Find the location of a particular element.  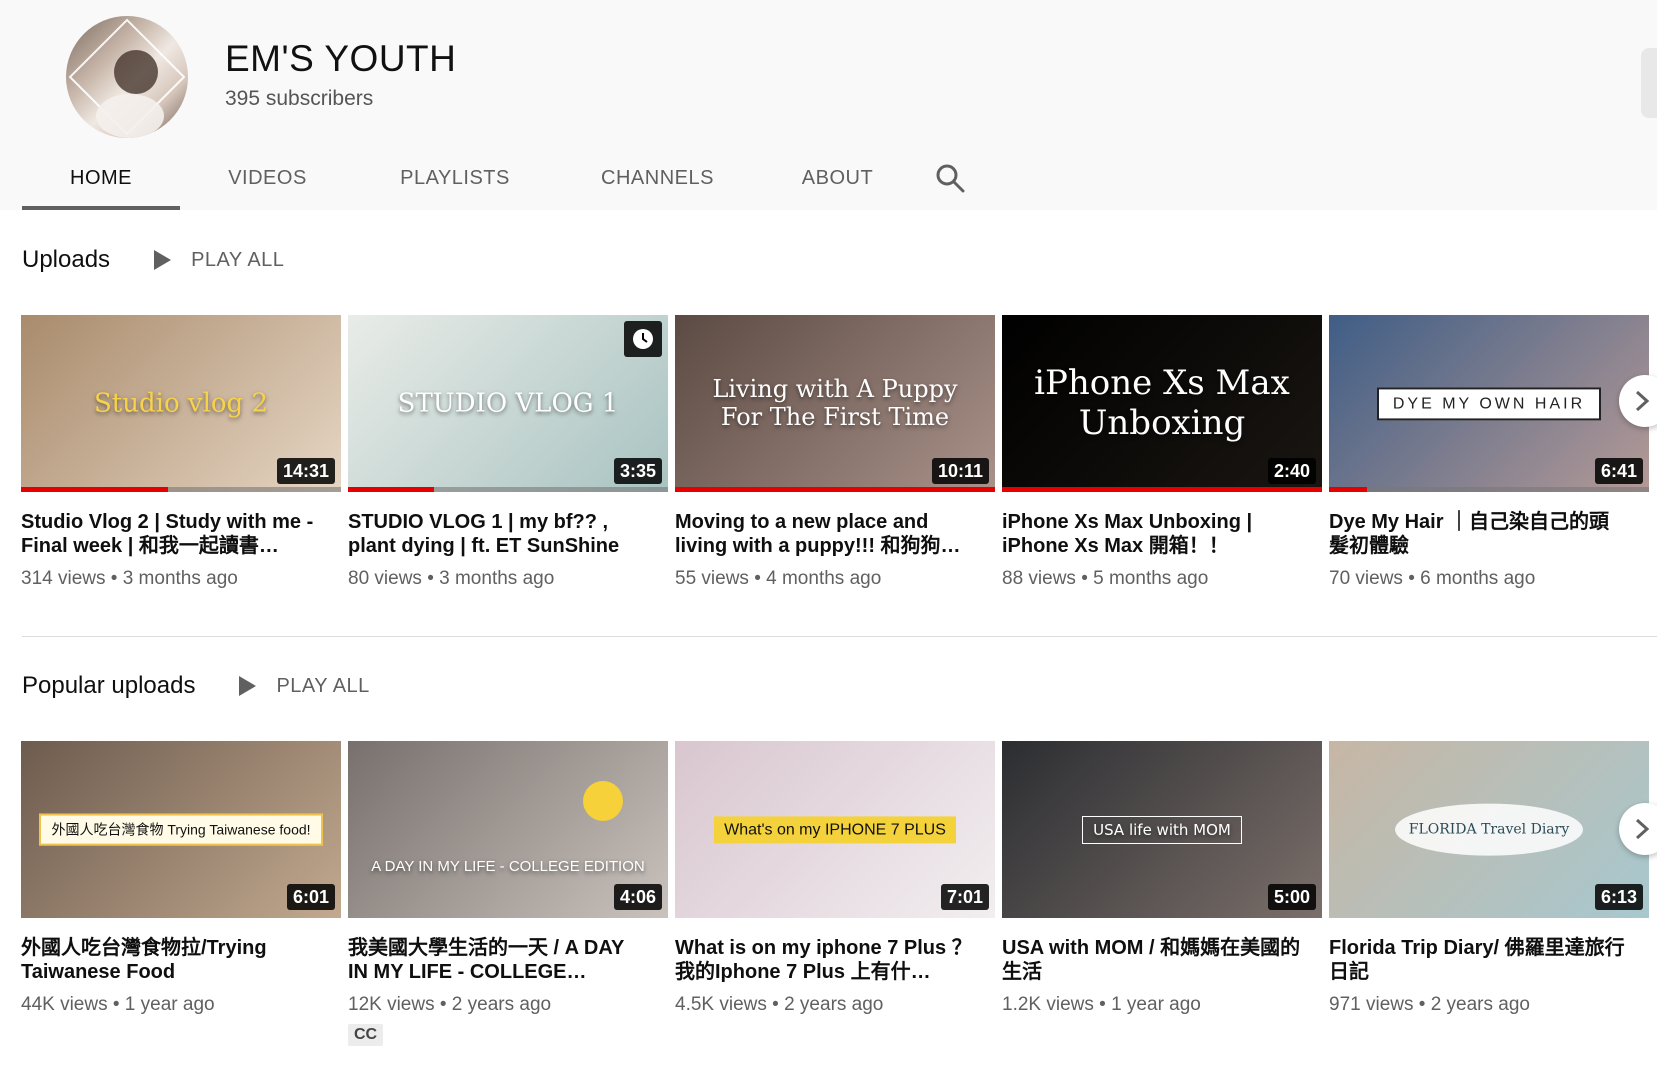

video-thumbnail: FLORIDA Travel Diary 6:13 is located at coordinates (1489, 829).